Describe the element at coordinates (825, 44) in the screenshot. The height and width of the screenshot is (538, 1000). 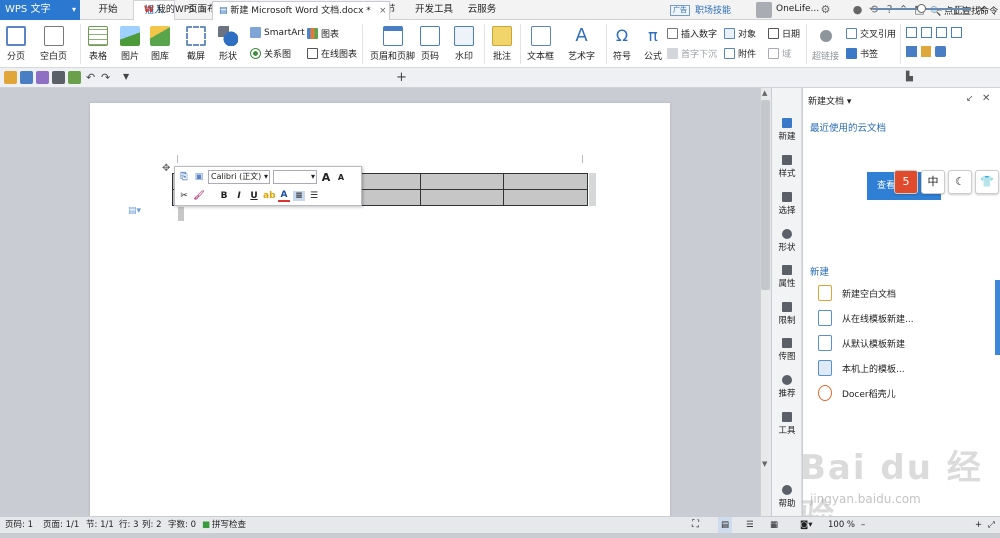
I see `hyperlink-button: 超链接` at that location.